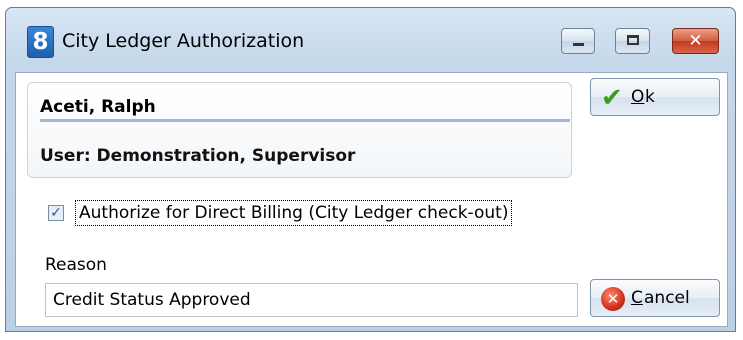  Describe the element at coordinates (183, 41) in the screenshot. I see `window-title: City Ledger Authorization` at that location.